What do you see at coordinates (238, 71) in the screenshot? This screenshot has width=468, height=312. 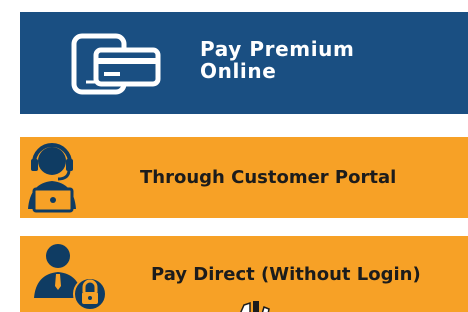 I see `pay-premium-online-line2: Online` at bounding box center [238, 71].